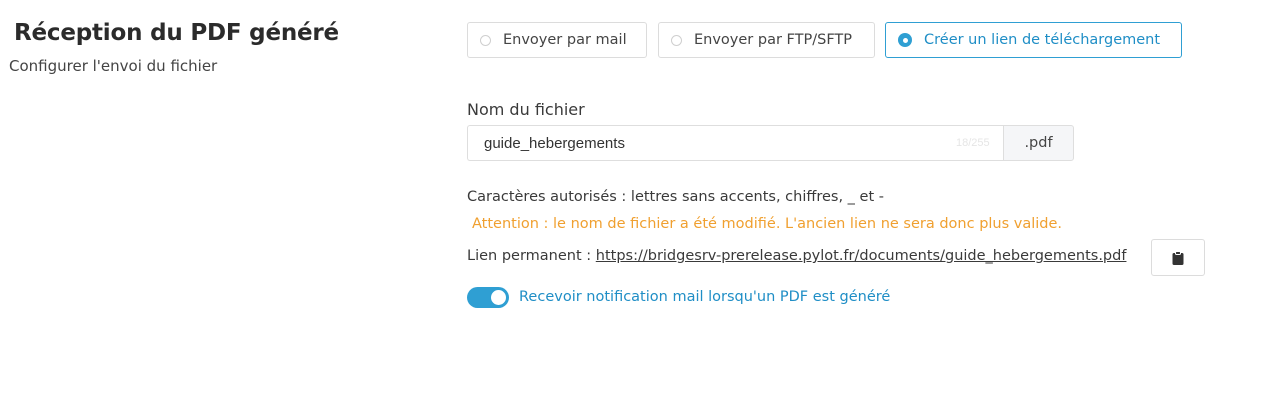 The image size is (1280, 402). I want to click on character-counter: 18/255, so click(973, 143).